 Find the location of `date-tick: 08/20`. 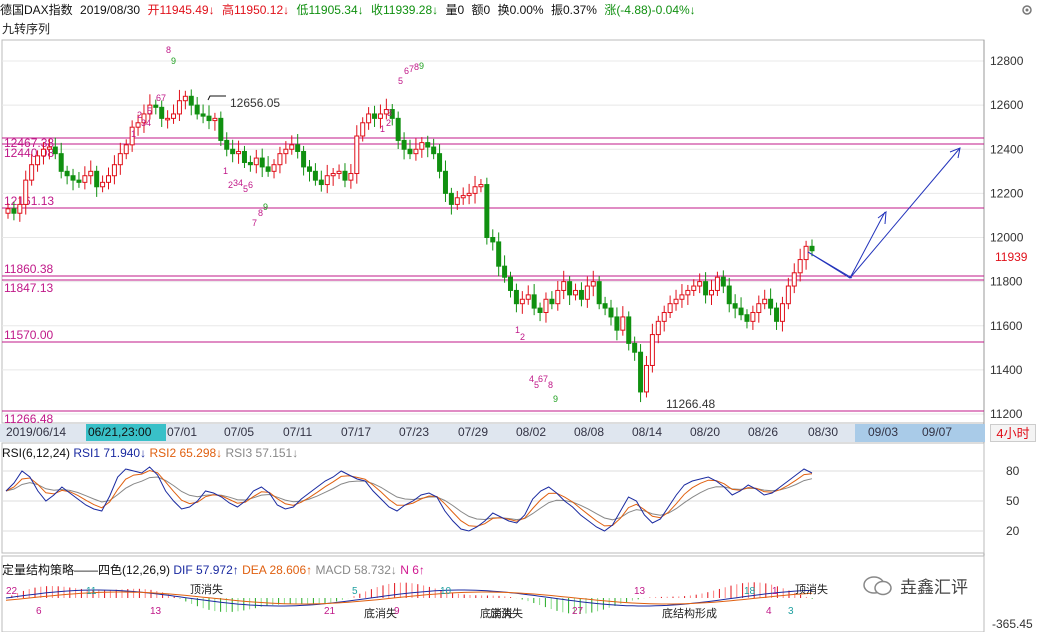

date-tick: 08/20 is located at coordinates (705, 432).